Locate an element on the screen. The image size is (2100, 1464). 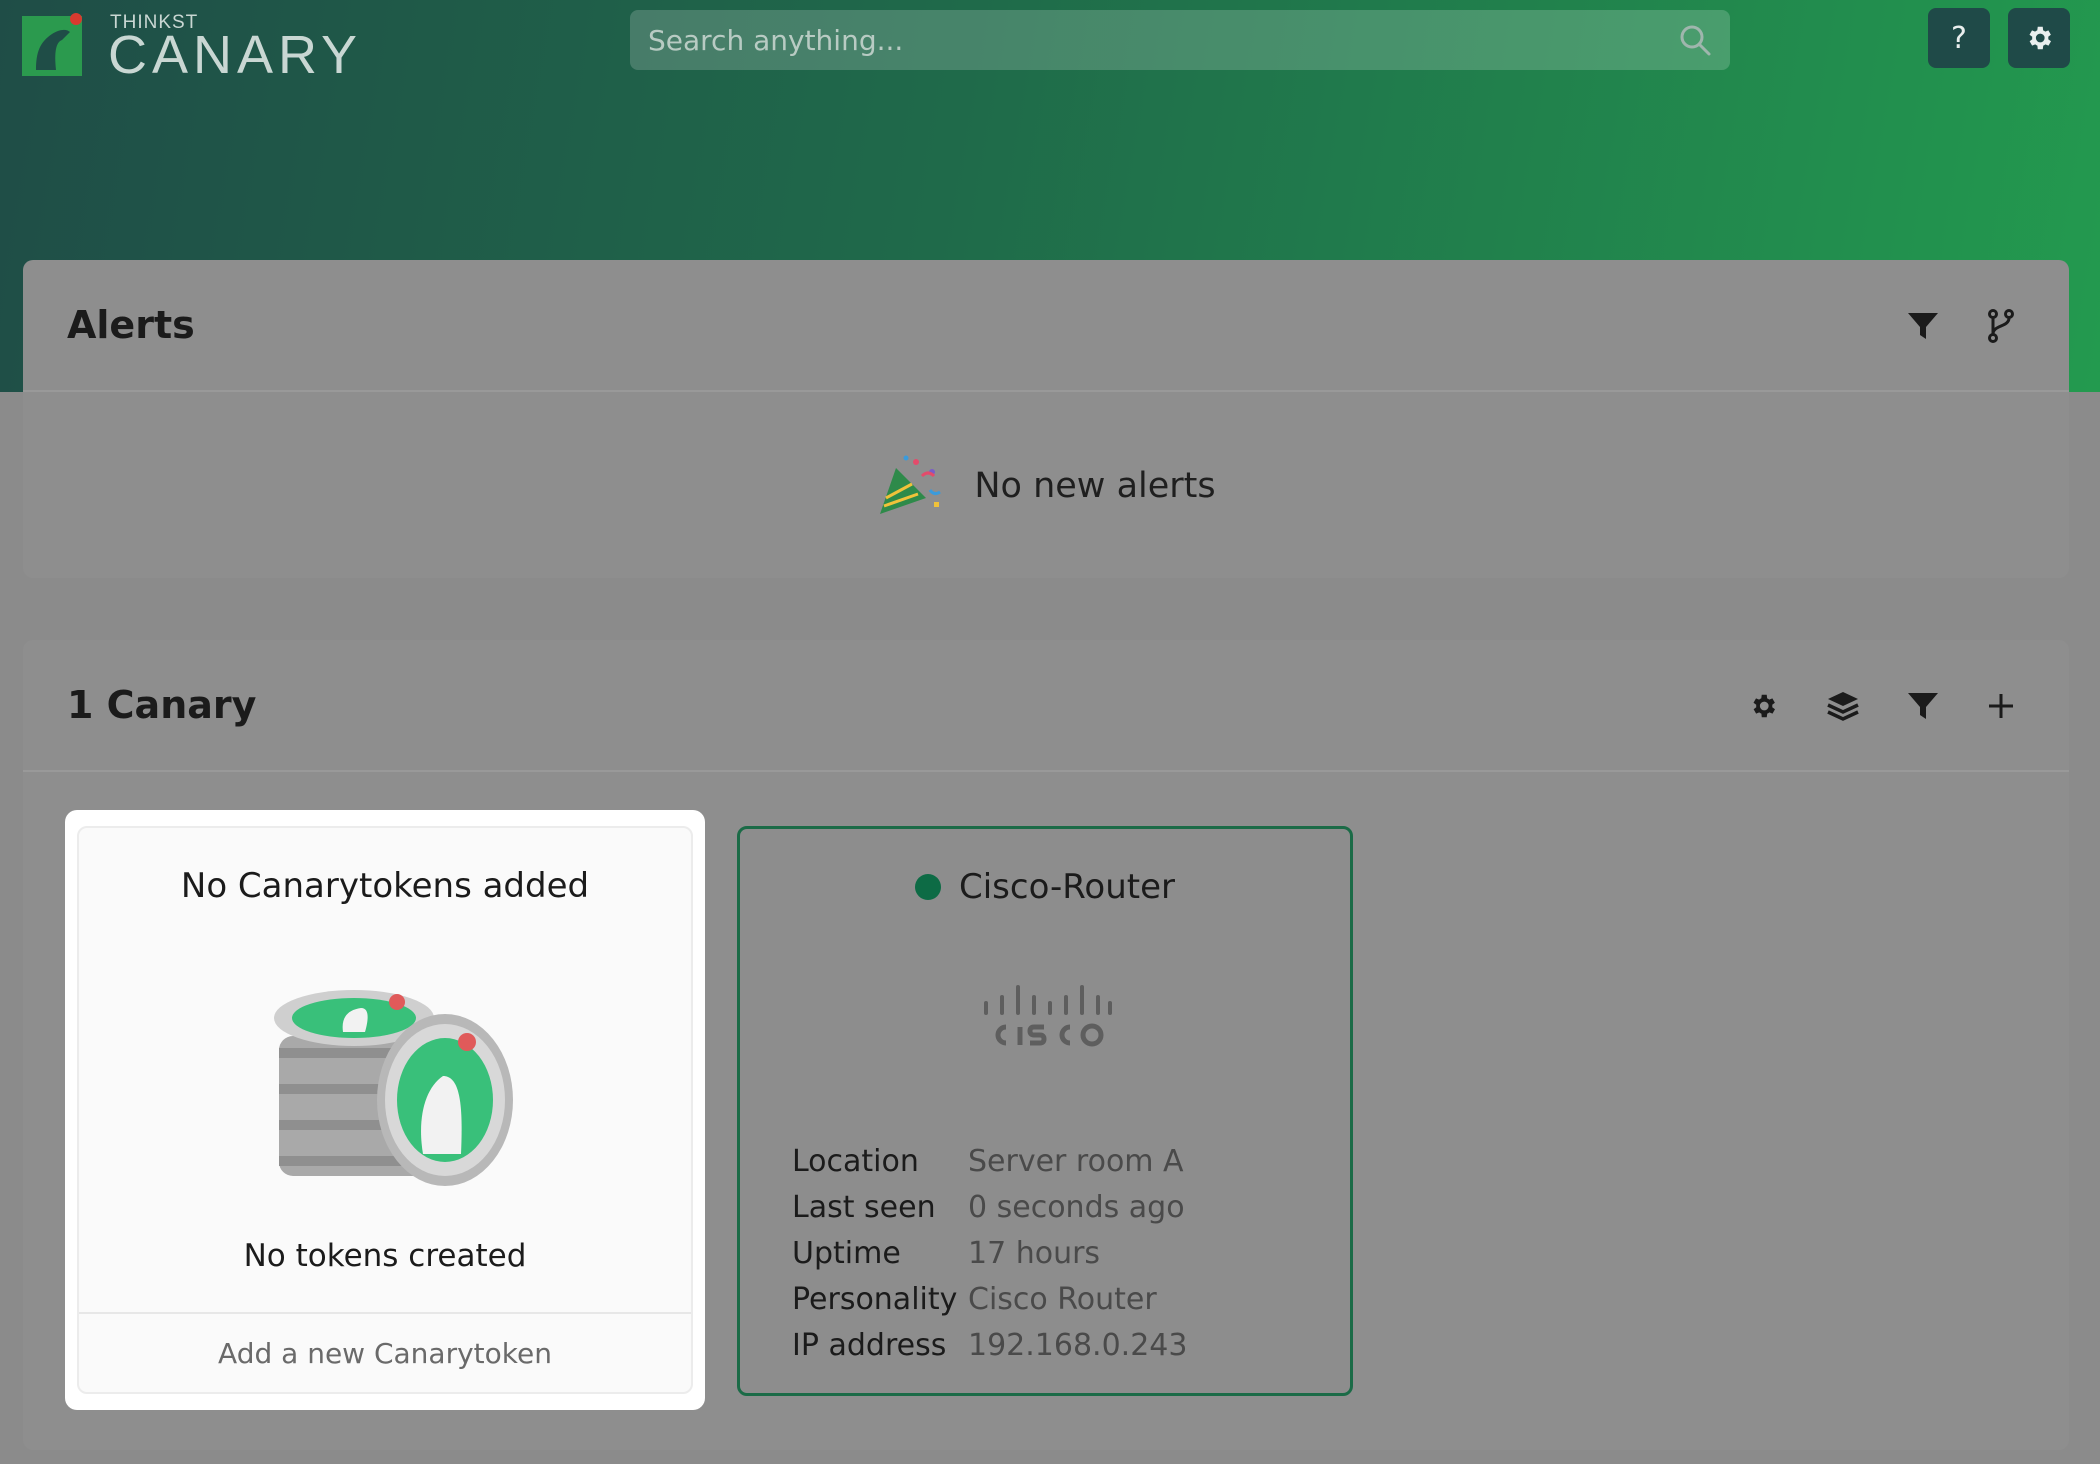
add-canarytoken-button: Add a new Canarytoken is located at coordinates (385, 1352).